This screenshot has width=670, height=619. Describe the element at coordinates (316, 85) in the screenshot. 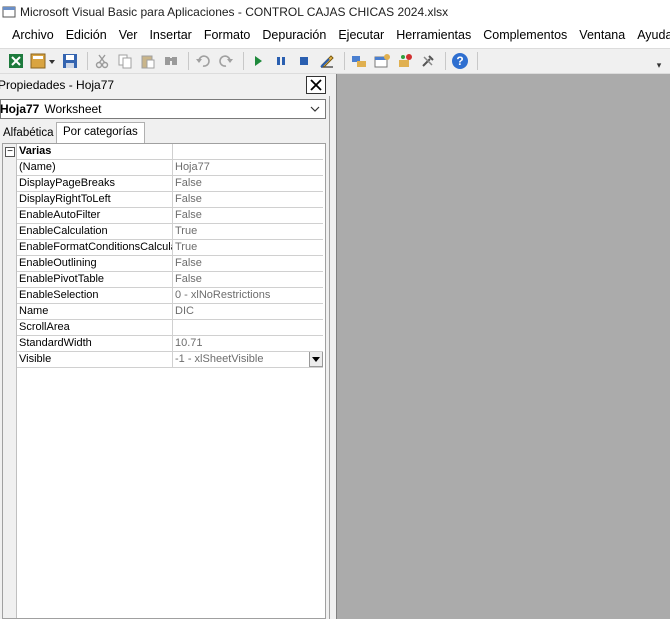

I see `close-icon` at that location.